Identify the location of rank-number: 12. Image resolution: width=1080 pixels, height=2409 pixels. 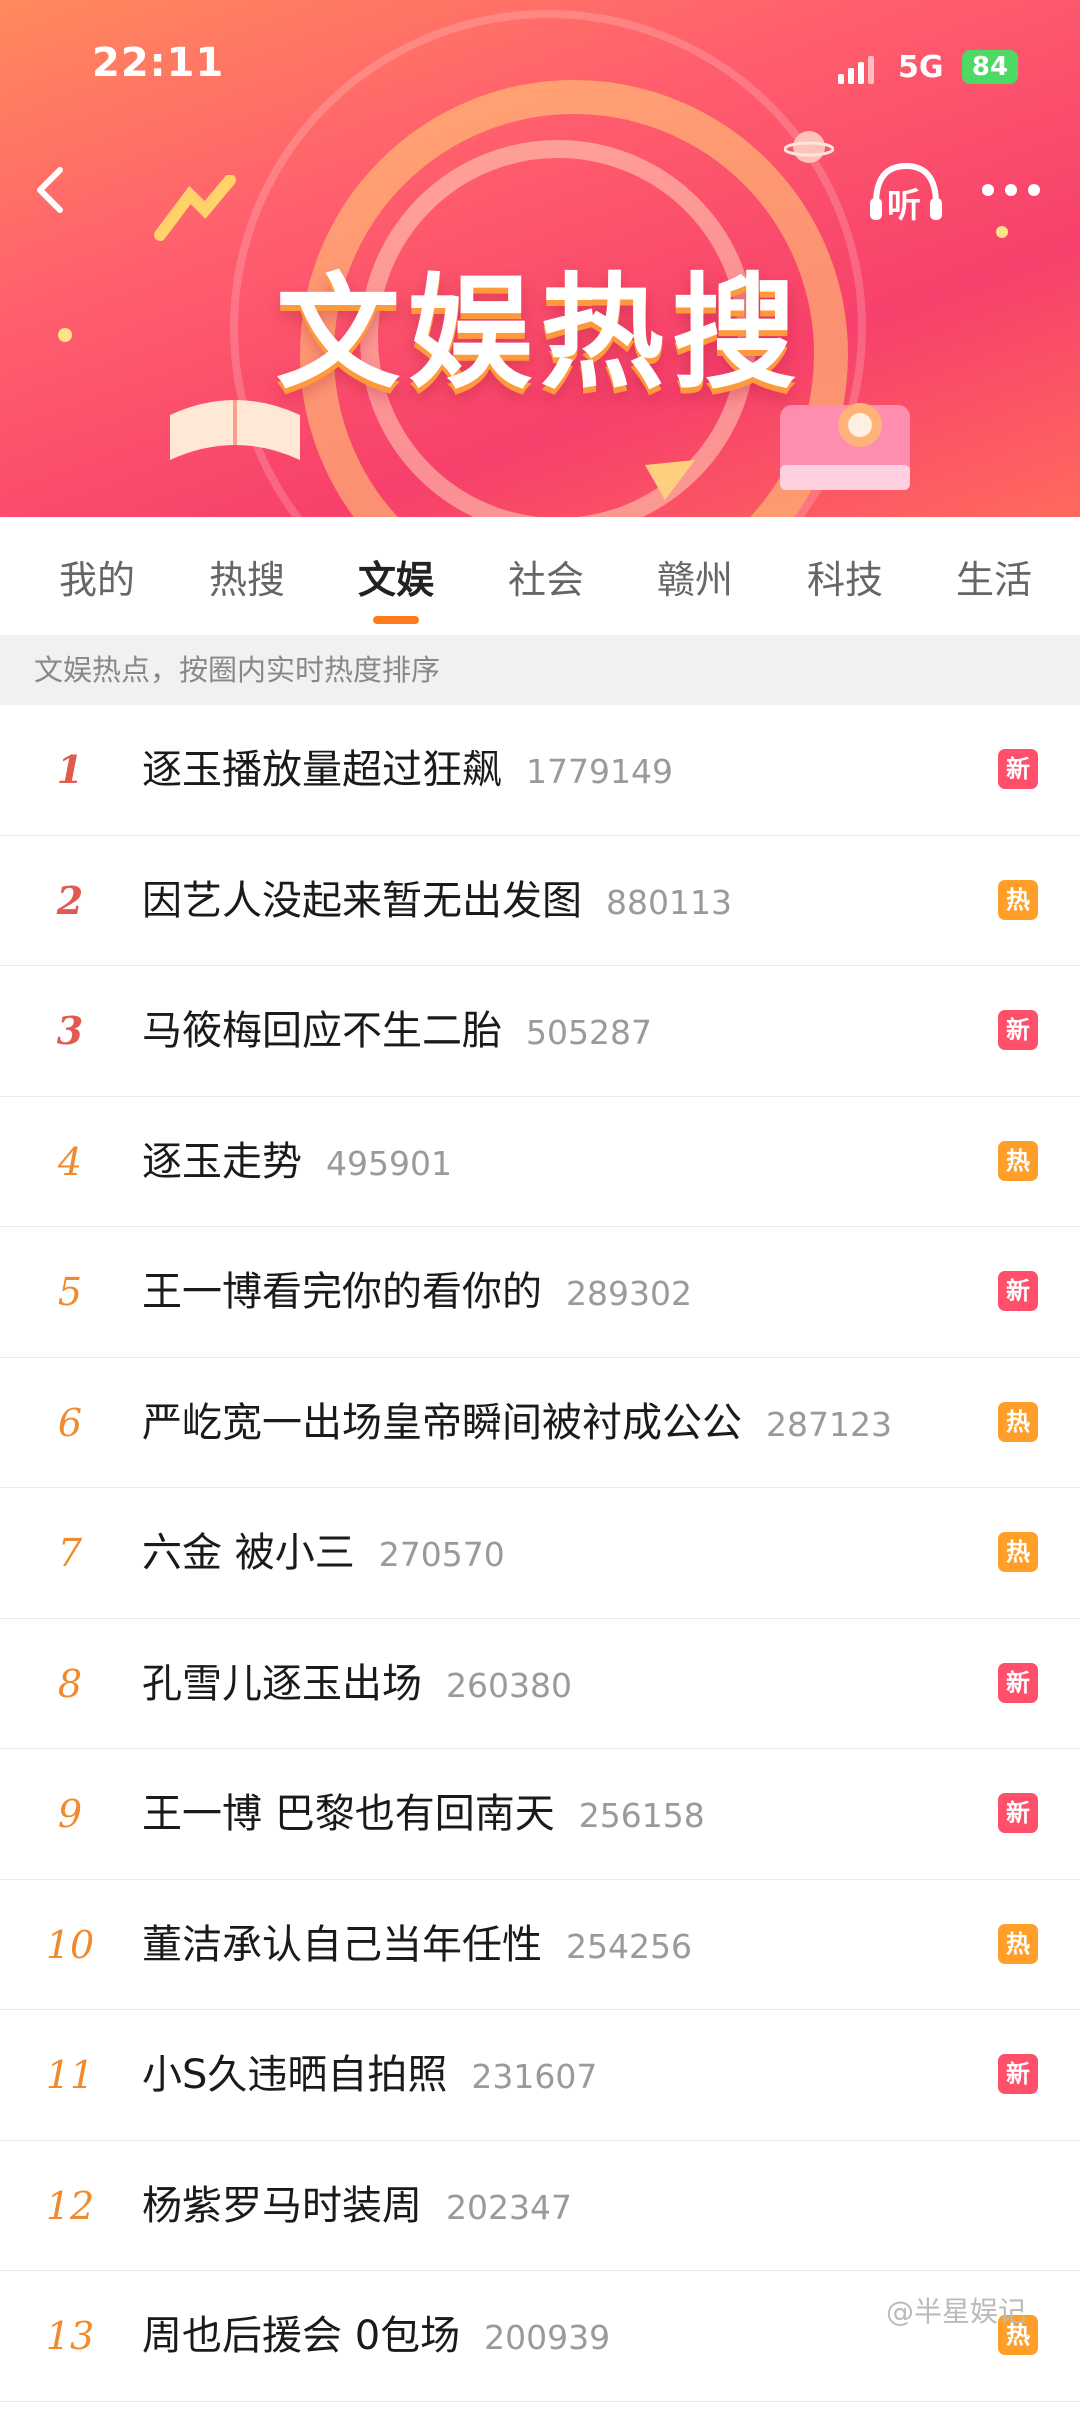
(70, 2205).